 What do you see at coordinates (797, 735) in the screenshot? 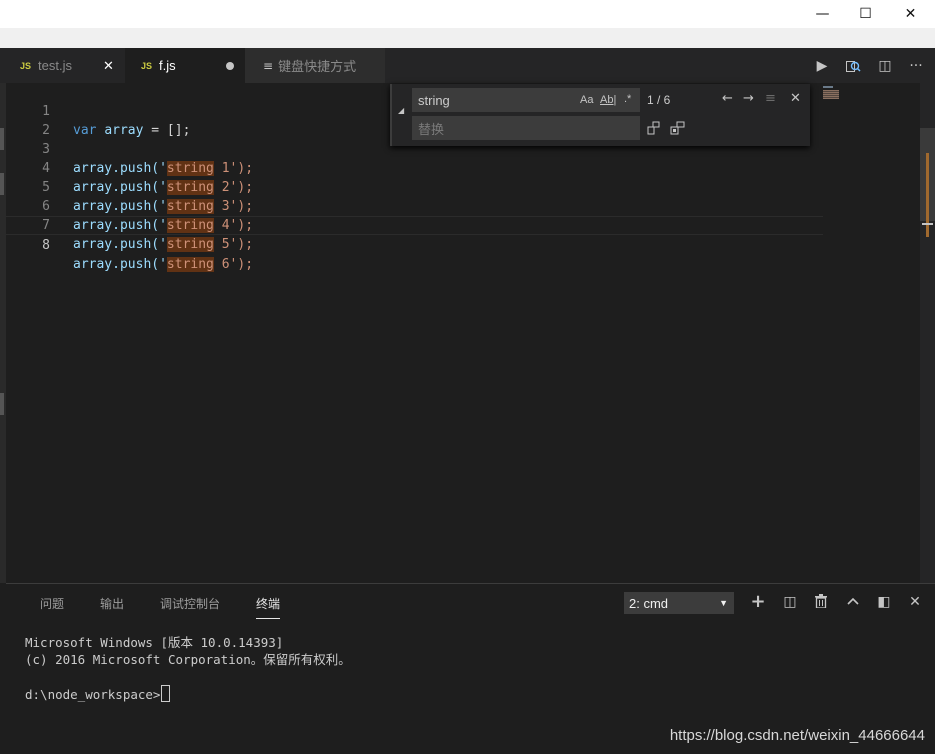
I see `watermark: https://blog.csdn.net/weixin_44666644` at bounding box center [797, 735].